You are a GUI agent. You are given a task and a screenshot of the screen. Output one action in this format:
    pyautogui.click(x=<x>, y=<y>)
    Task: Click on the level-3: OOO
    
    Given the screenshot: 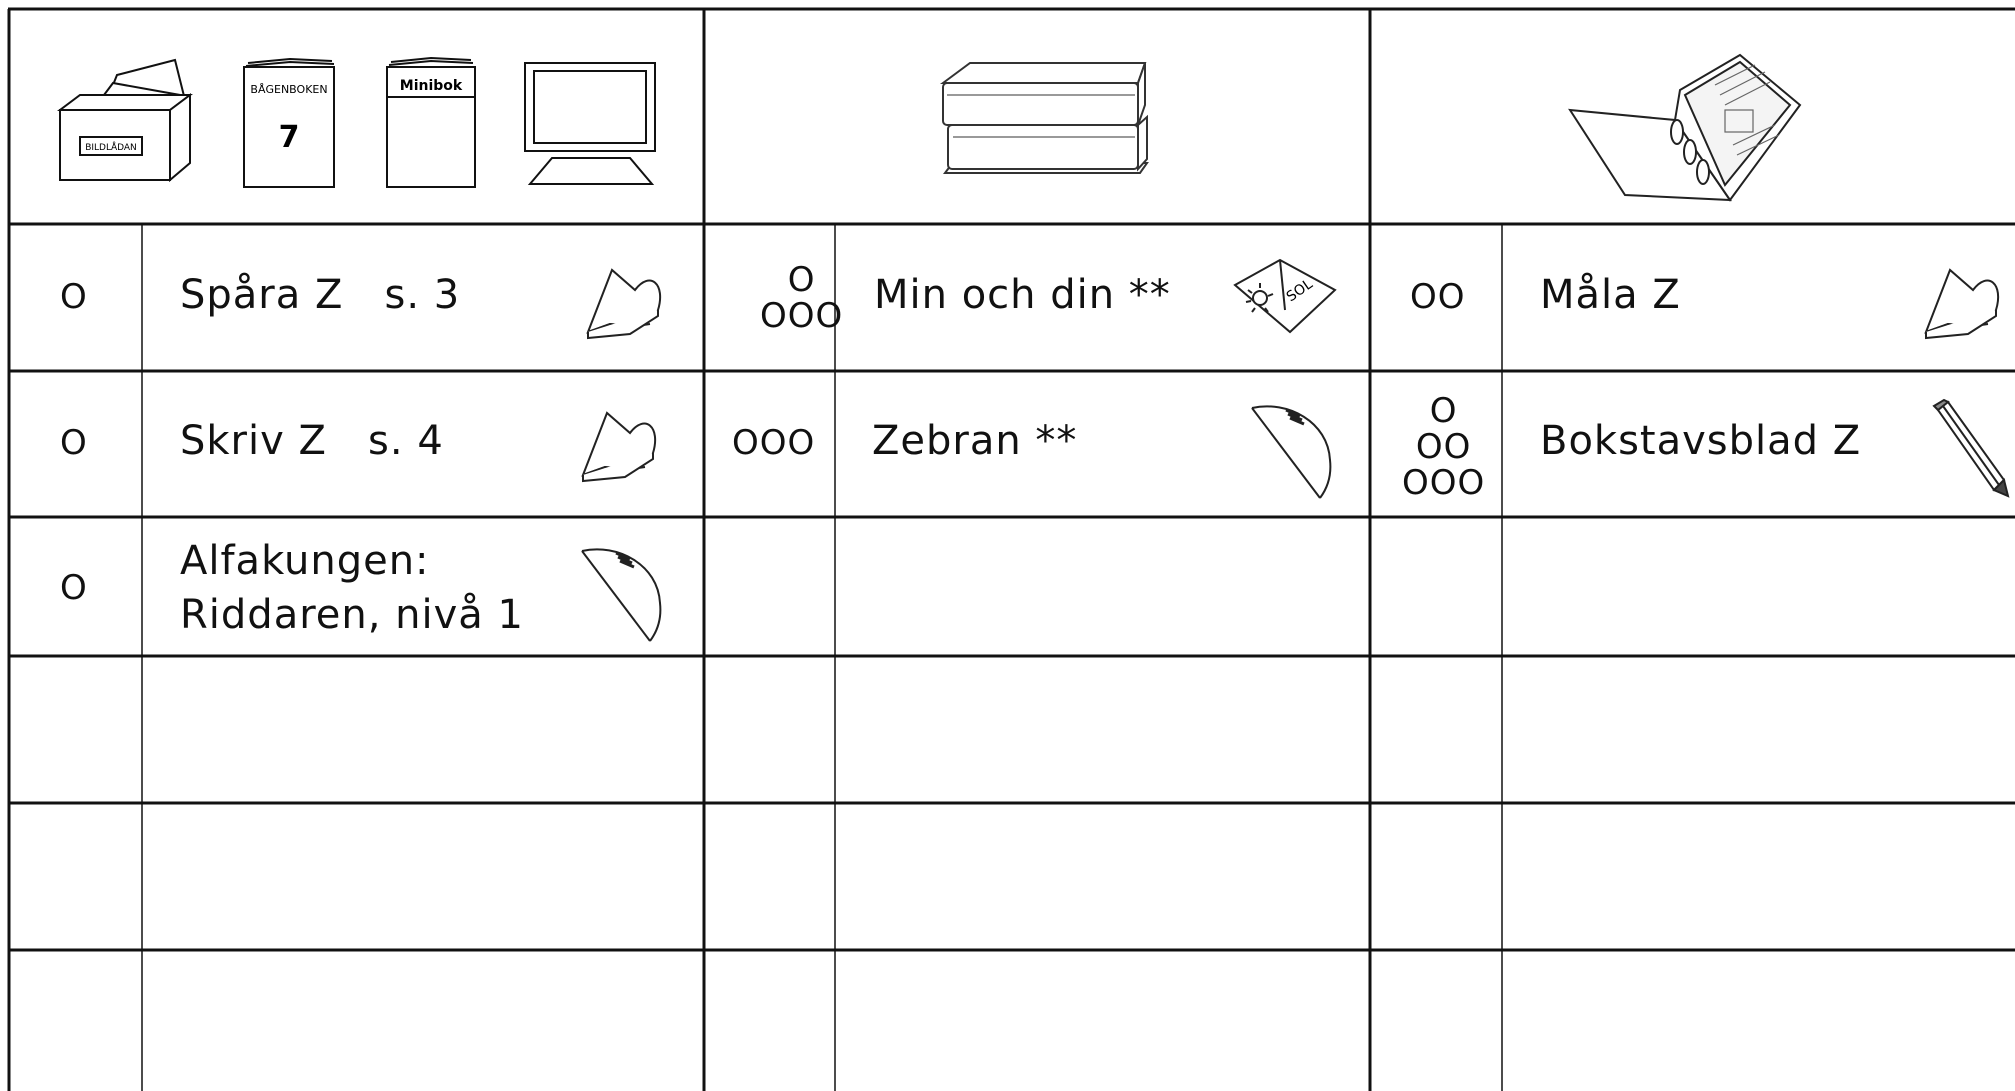 What is the action you would take?
    pyautogui.click(x=1444, y=483)
    